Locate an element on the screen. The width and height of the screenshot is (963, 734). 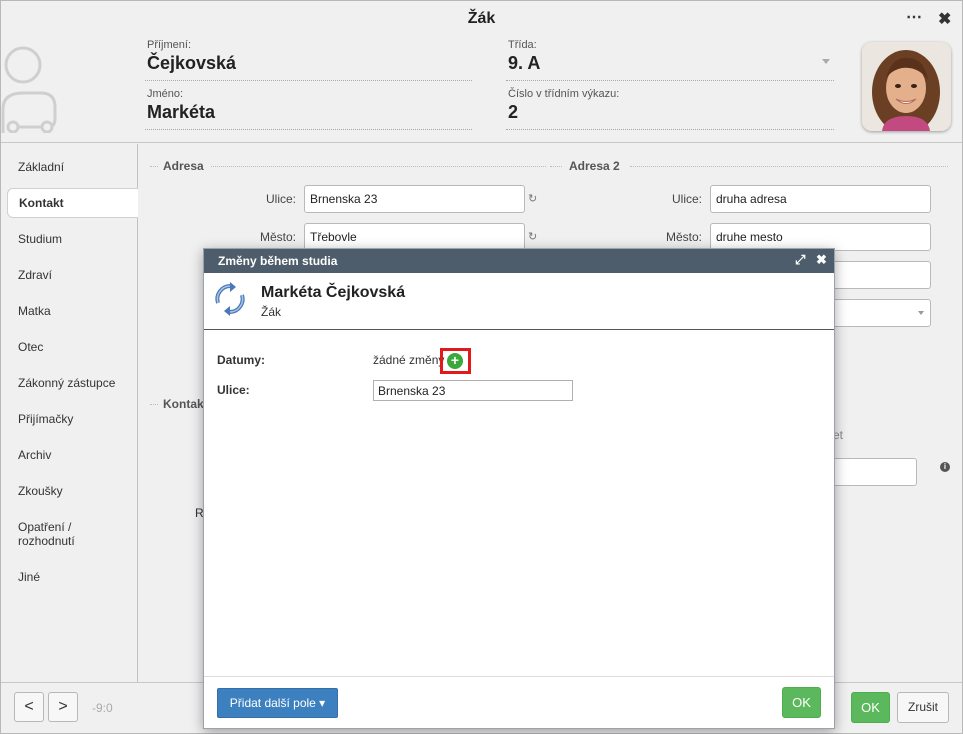
city2-input: druhe mesto is located at coordinates (820, 237).